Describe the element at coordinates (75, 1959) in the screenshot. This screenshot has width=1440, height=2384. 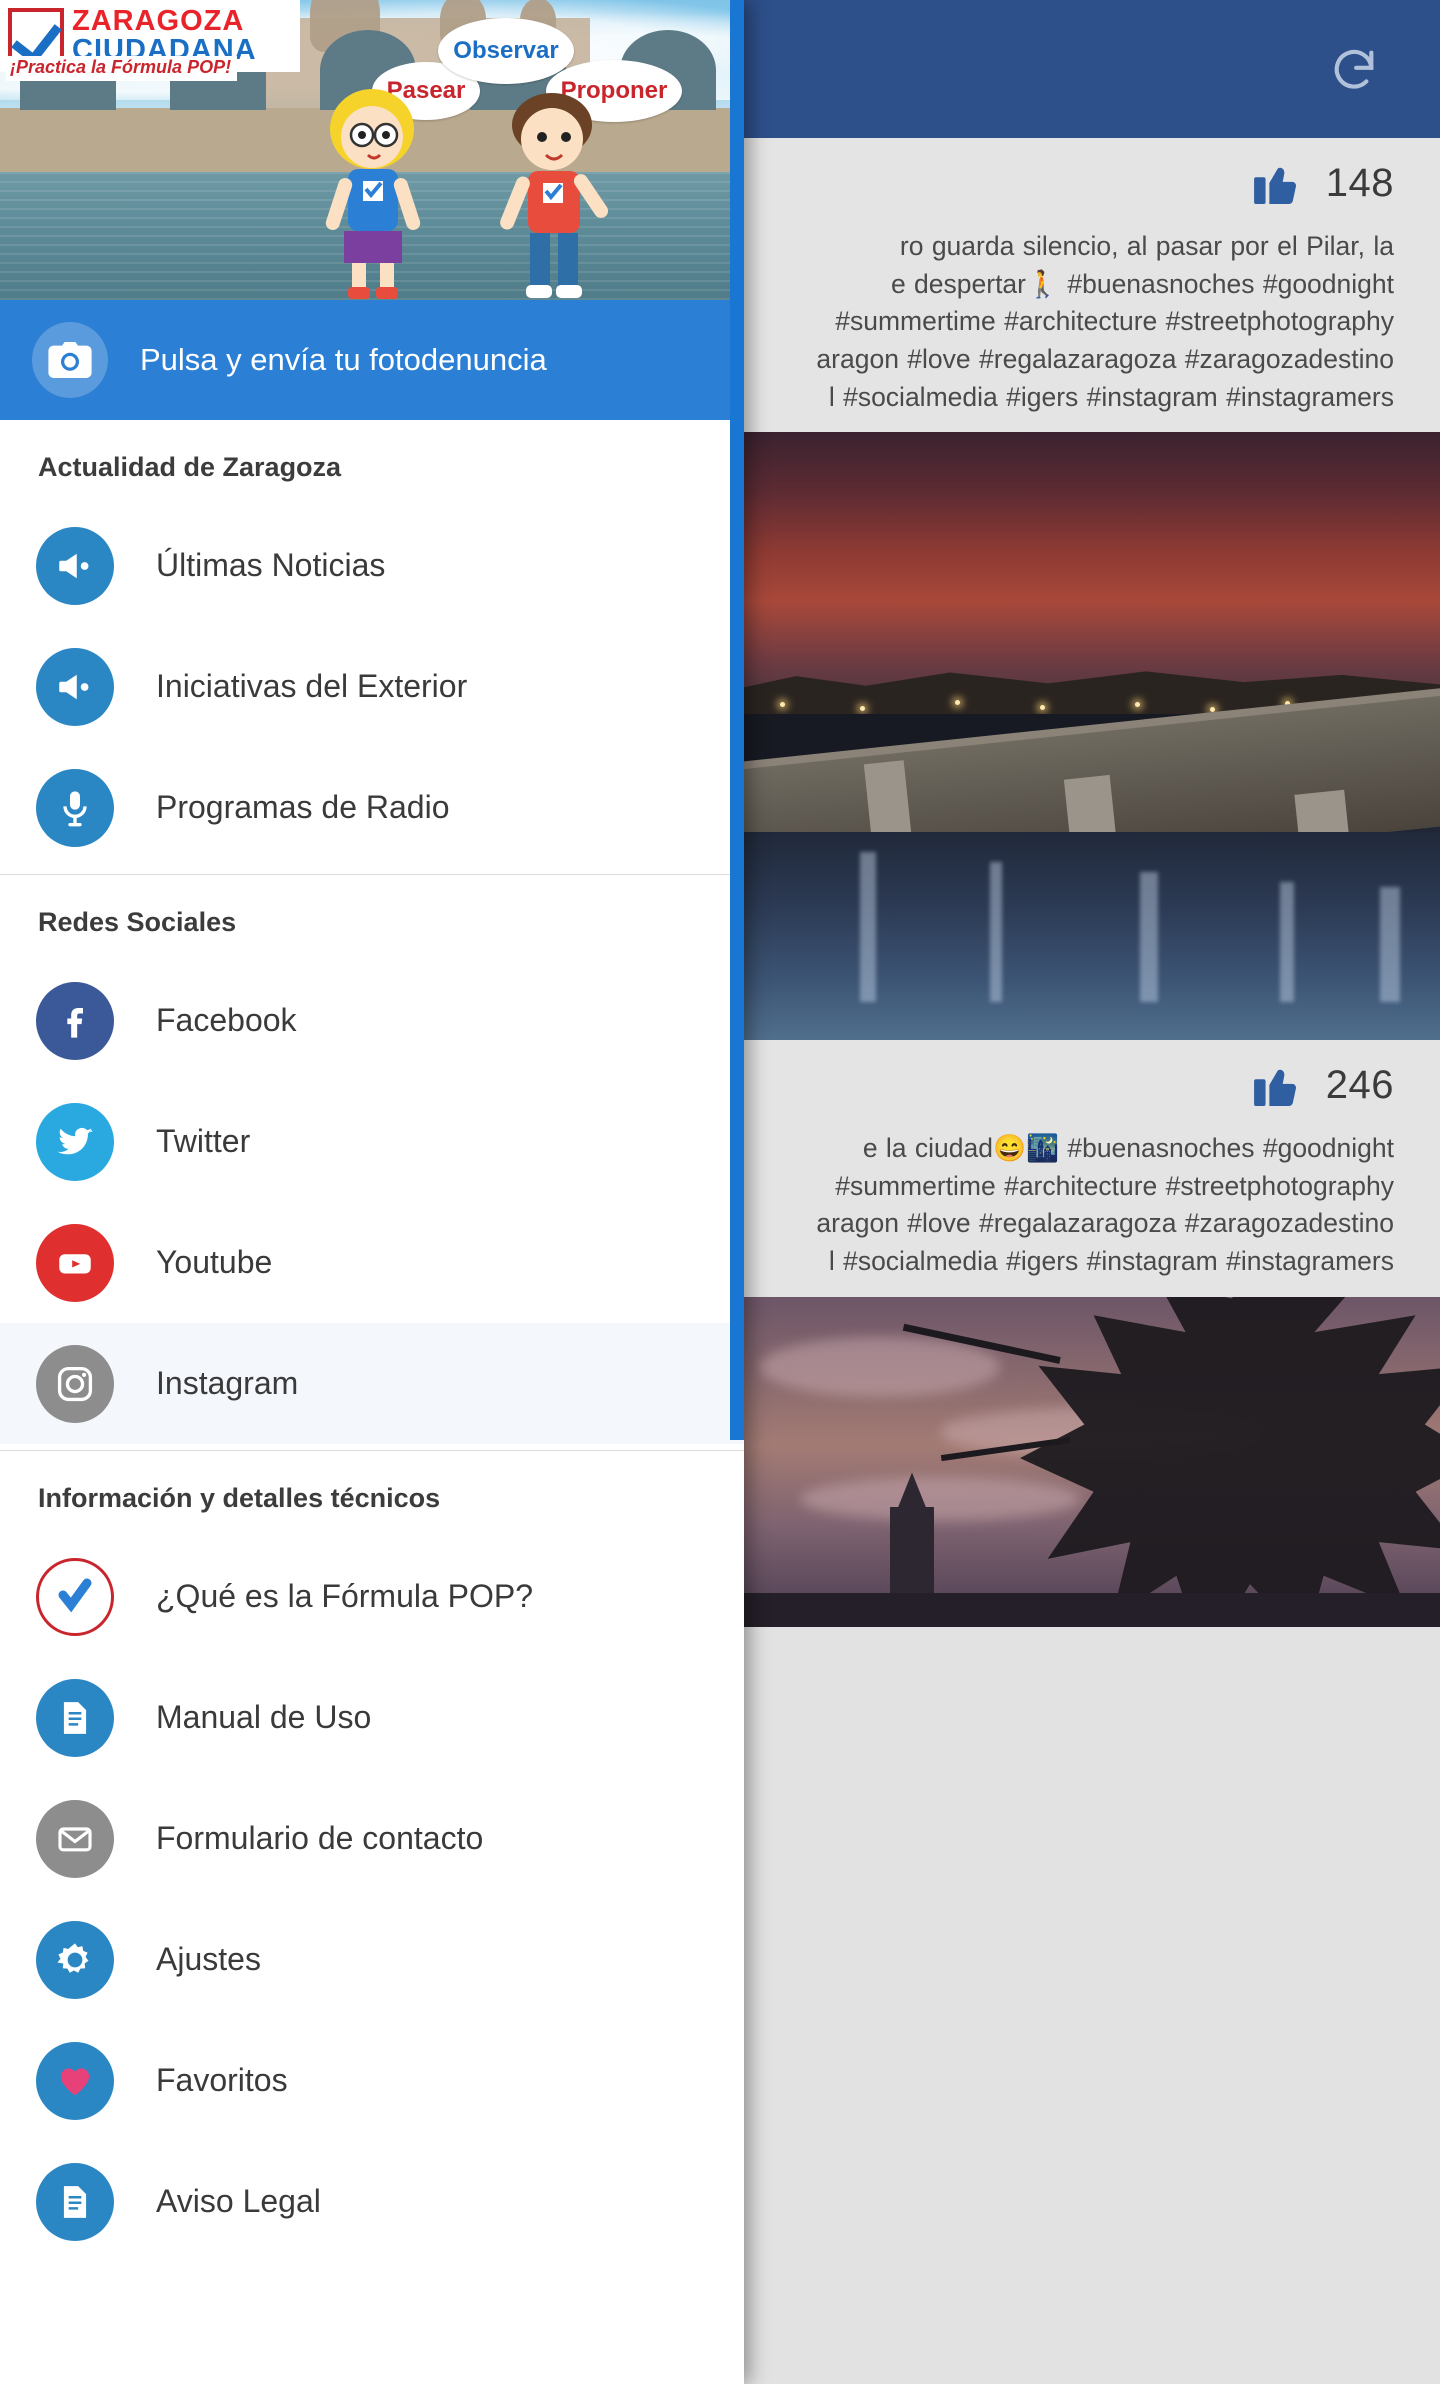
I see `gear-icon` at that location.